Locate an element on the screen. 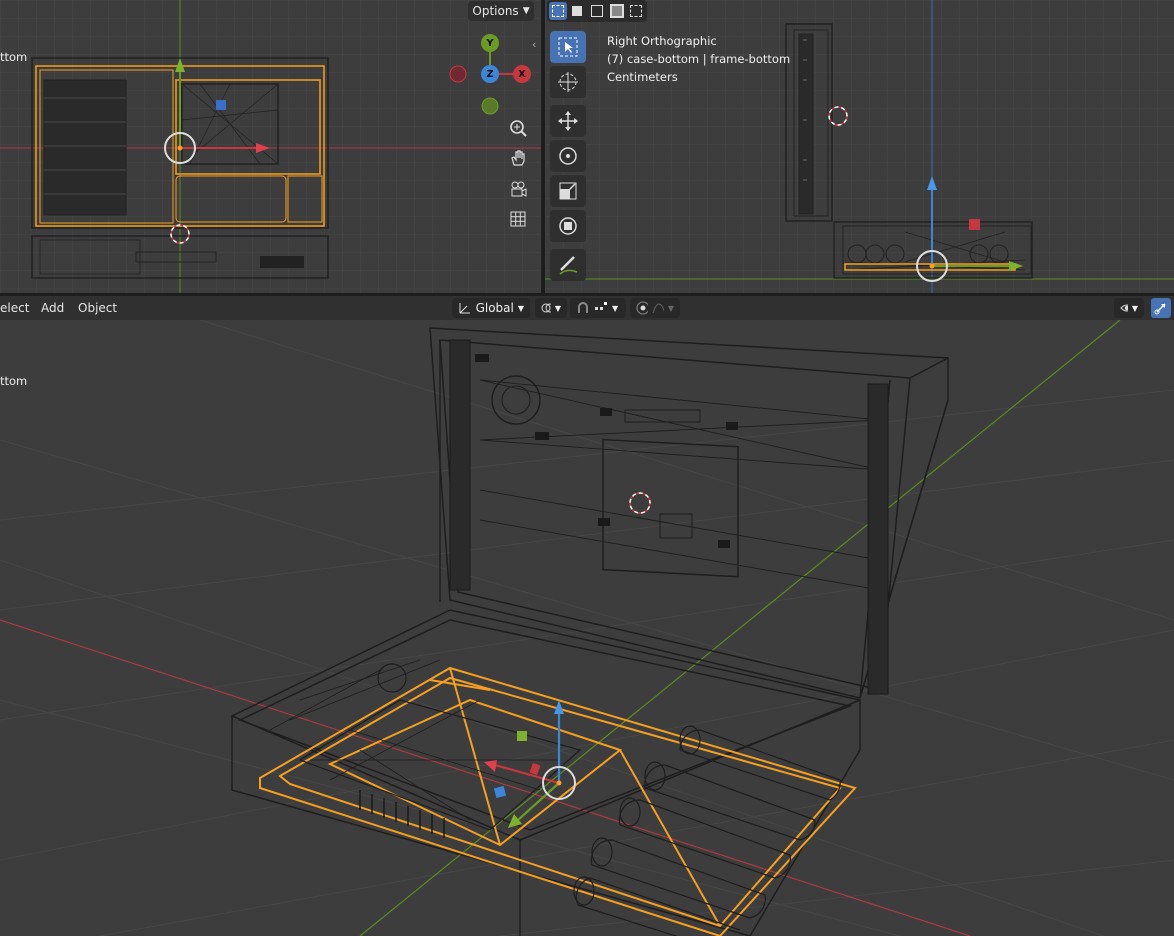 This screenshot has width=1174, height=936. transform-tool-button is located at coordinates (568, 226).